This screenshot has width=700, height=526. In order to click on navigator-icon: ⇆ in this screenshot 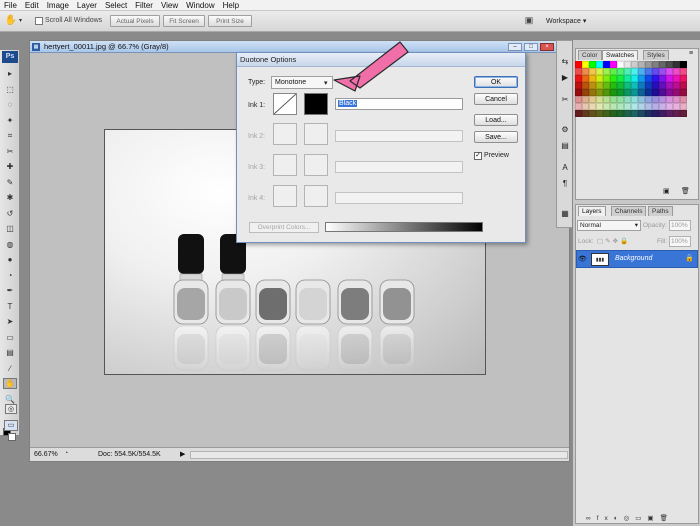, I will do `click(565, 61)`.